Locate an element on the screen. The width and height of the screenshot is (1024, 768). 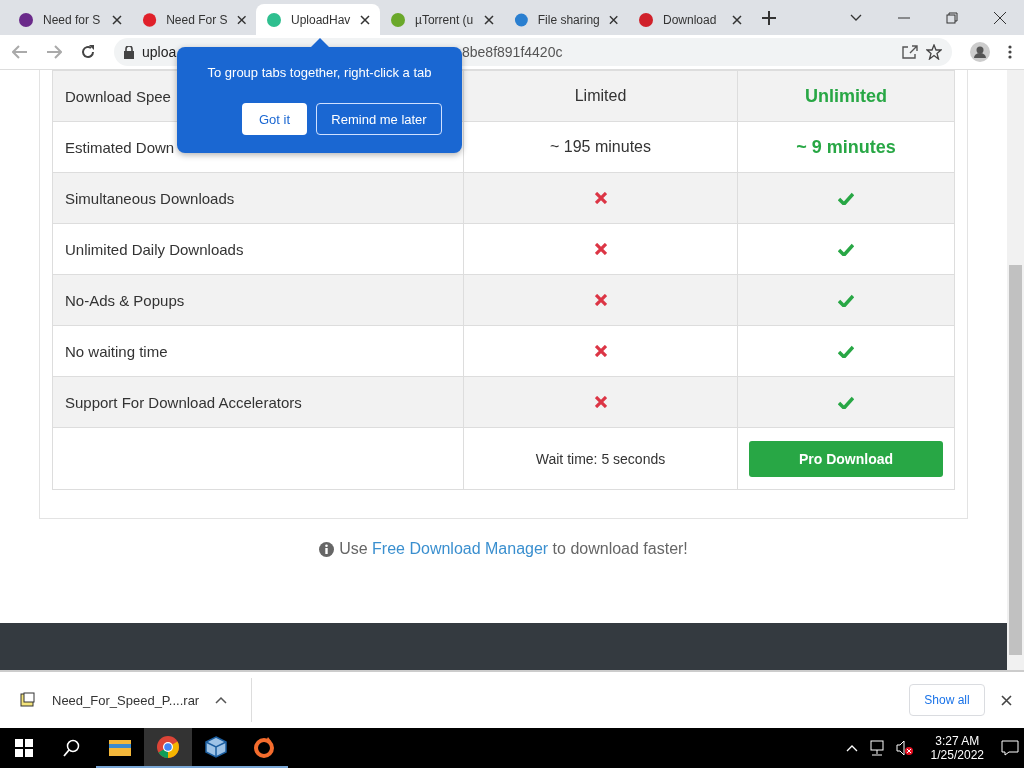
remind-later-button: Remind me later is located at coordinates (379, 119).